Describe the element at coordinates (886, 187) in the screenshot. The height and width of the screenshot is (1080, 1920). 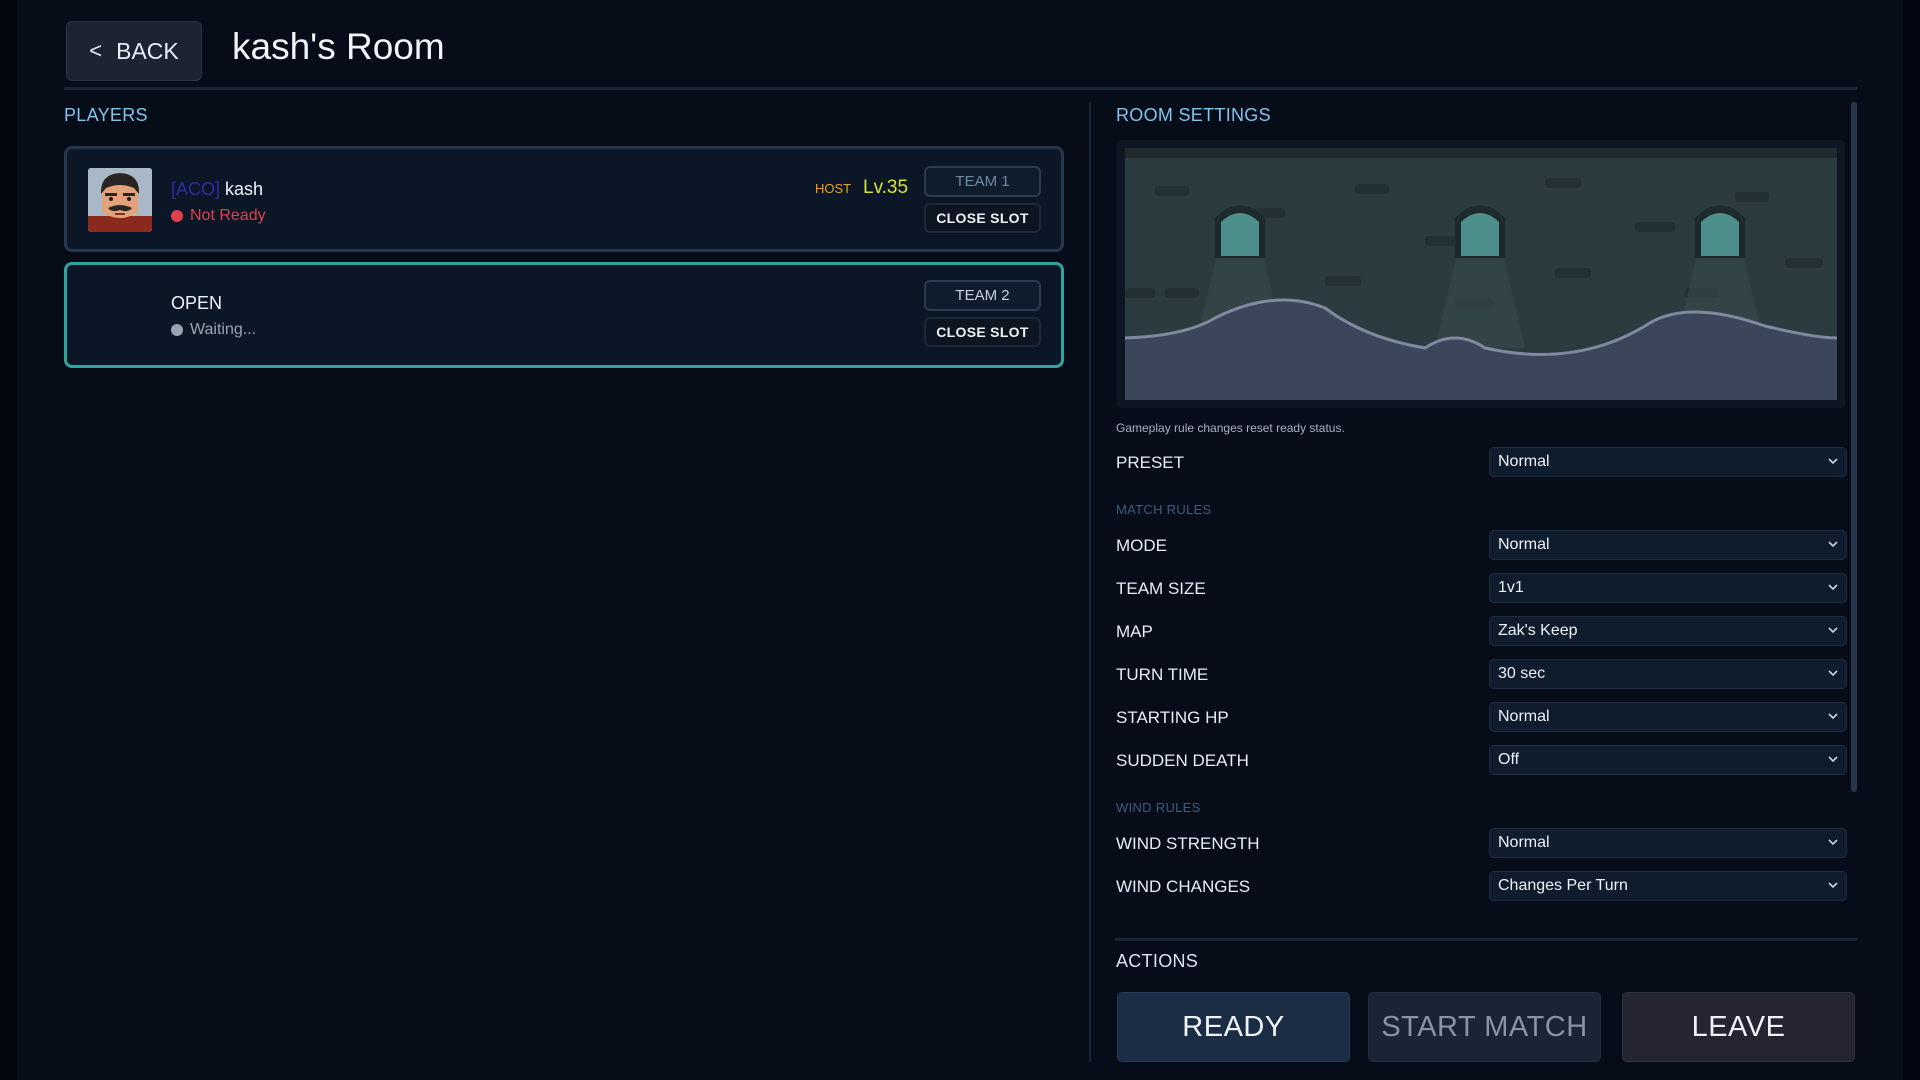
I see `player-level: Lv.35` at that location.